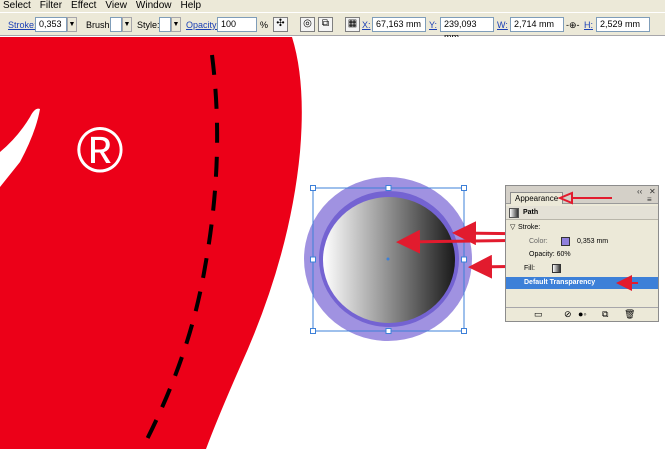 The height and width of the screenshot is (449, 665). Describe the element at coordinates (148, 25) in the screenshot. I see `style-label: Style:` at that location.